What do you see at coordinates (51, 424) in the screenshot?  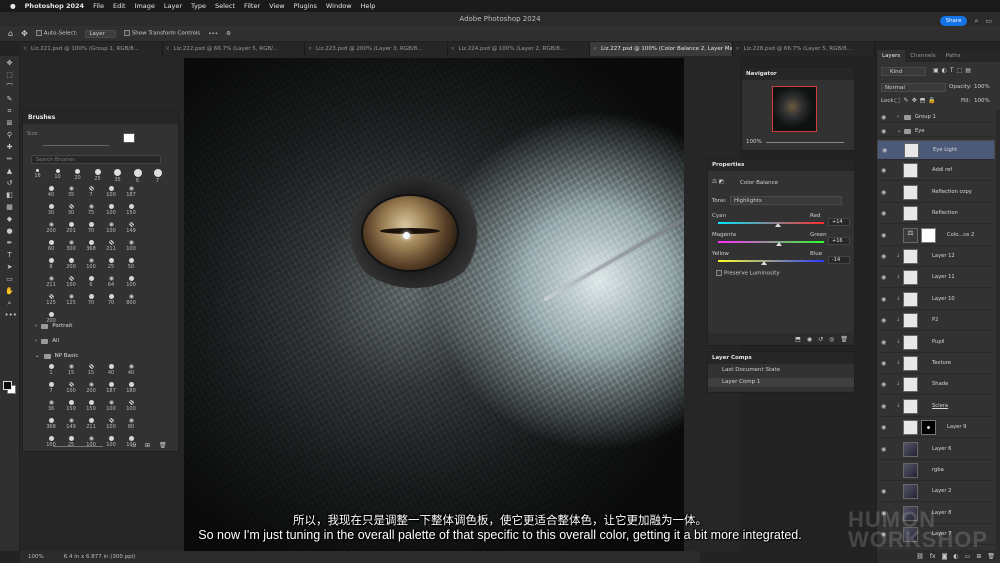 I see `brush-preset: 368` at bounding box center [51, 424].